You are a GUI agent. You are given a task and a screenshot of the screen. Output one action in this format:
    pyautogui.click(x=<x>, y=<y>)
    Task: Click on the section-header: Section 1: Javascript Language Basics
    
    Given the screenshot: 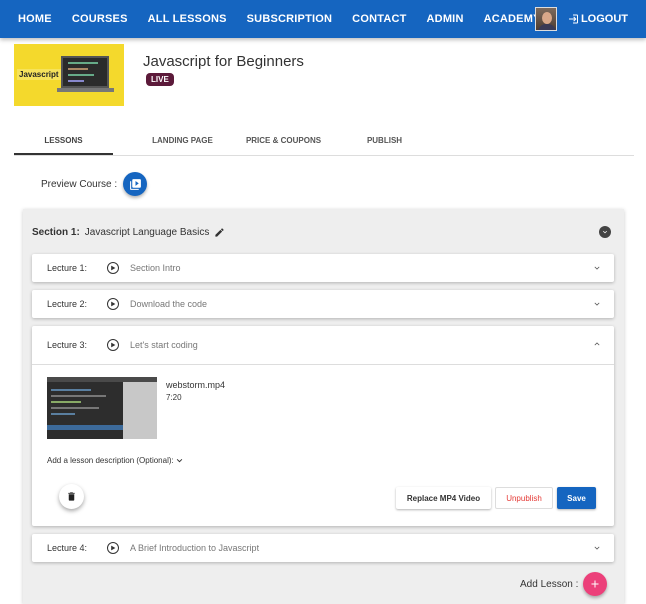 What is the action you would take?
    pyautogui.click(x=322, y=232)
    